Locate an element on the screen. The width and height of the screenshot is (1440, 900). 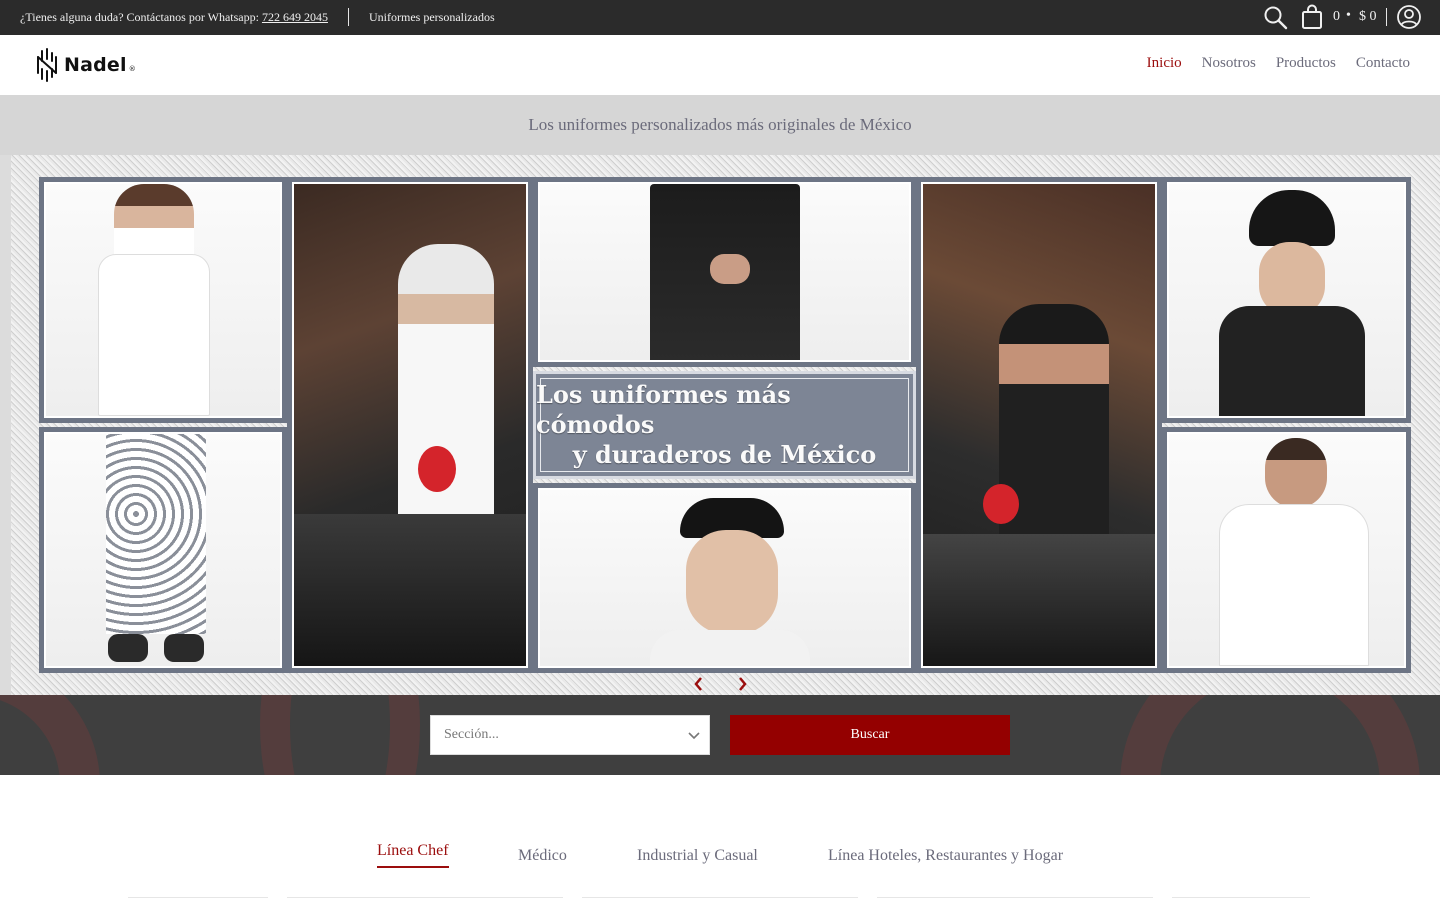
tab-industrial-casual: Industrial y Casual is located at coordinates (697, 856).